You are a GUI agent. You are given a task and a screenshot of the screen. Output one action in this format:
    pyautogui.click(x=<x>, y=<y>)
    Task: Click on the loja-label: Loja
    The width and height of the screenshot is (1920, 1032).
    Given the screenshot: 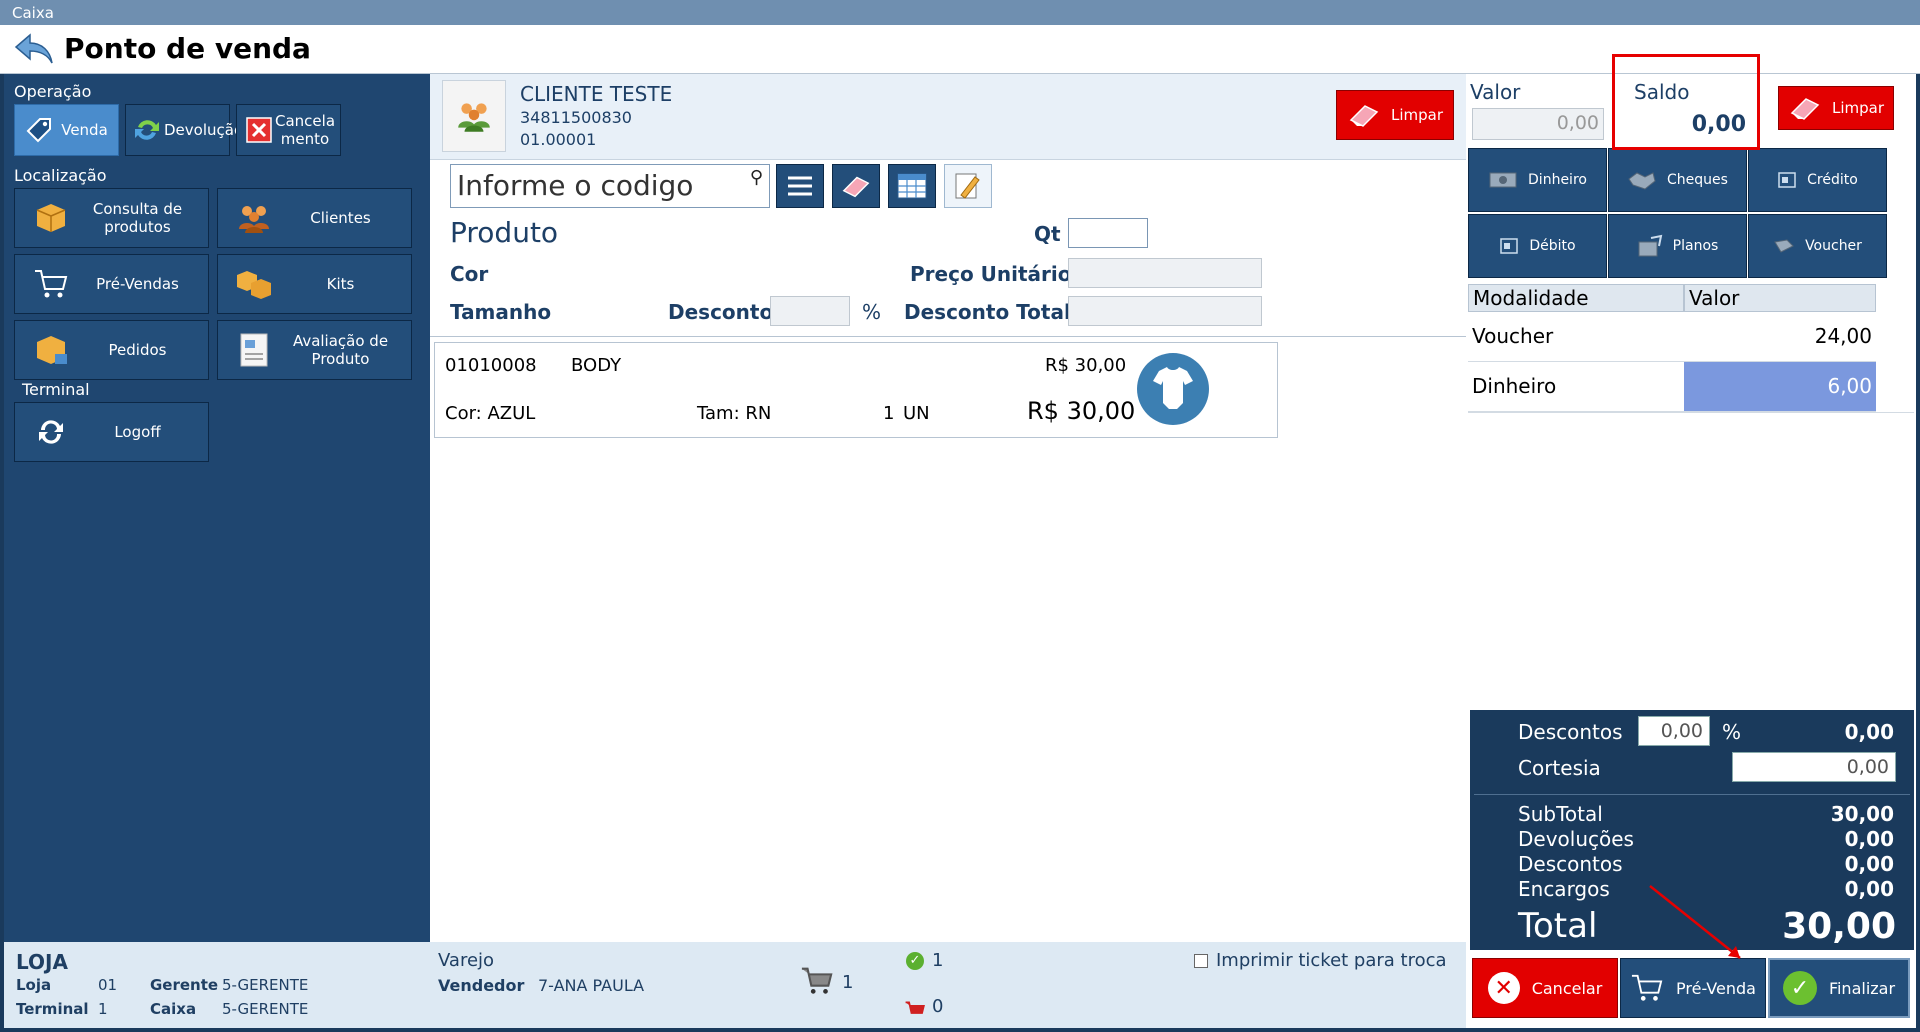 What is the action you would take?
    pyautogui.click(x=34, y=985)
    